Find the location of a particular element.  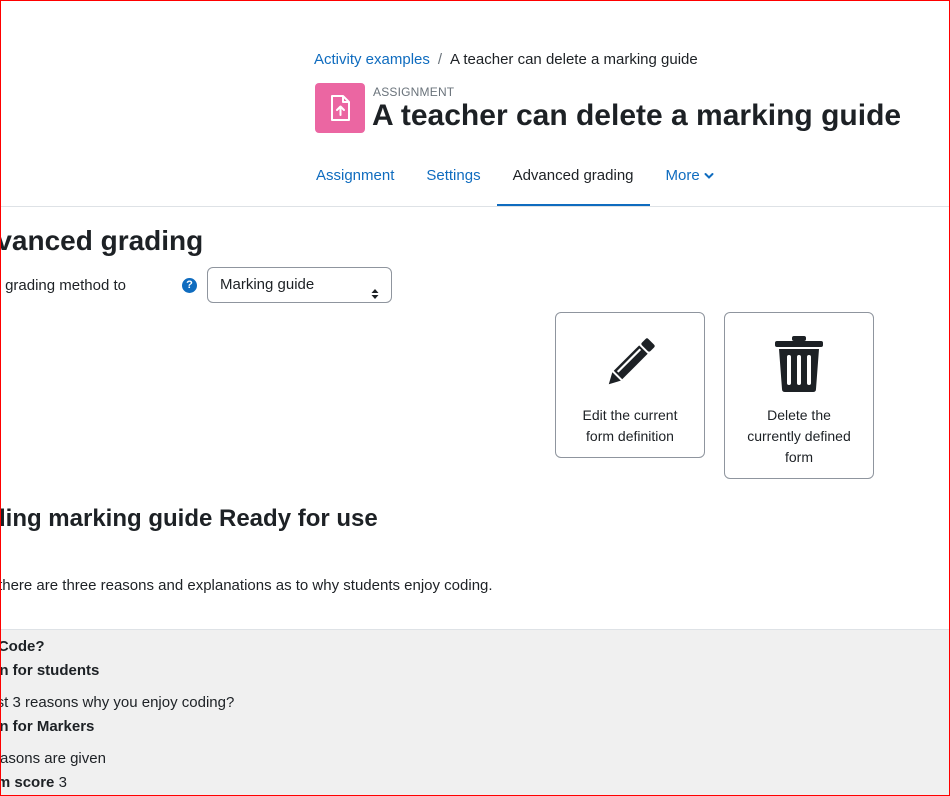

pencil-icon is located at coordinates (631, 361).